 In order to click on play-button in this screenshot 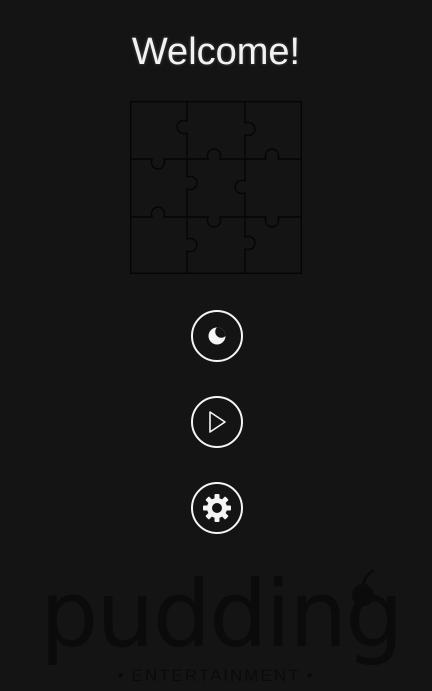, I will do `click(217, 422)`.